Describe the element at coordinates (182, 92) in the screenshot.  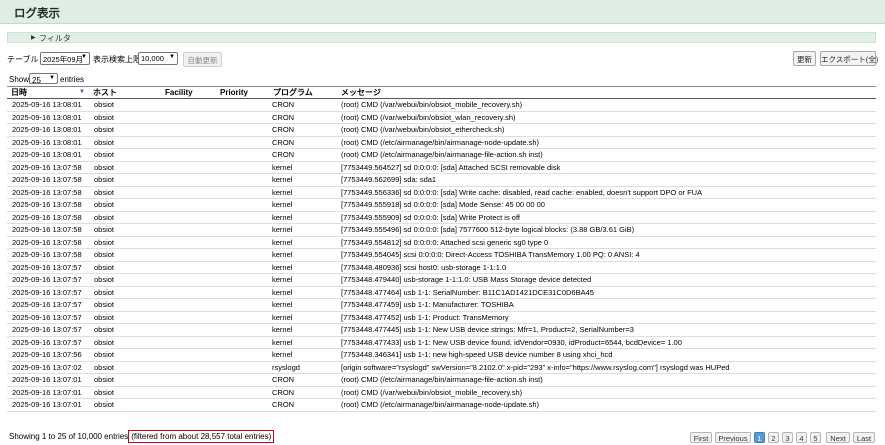
I see `column-header-facility: Facility` at that location.